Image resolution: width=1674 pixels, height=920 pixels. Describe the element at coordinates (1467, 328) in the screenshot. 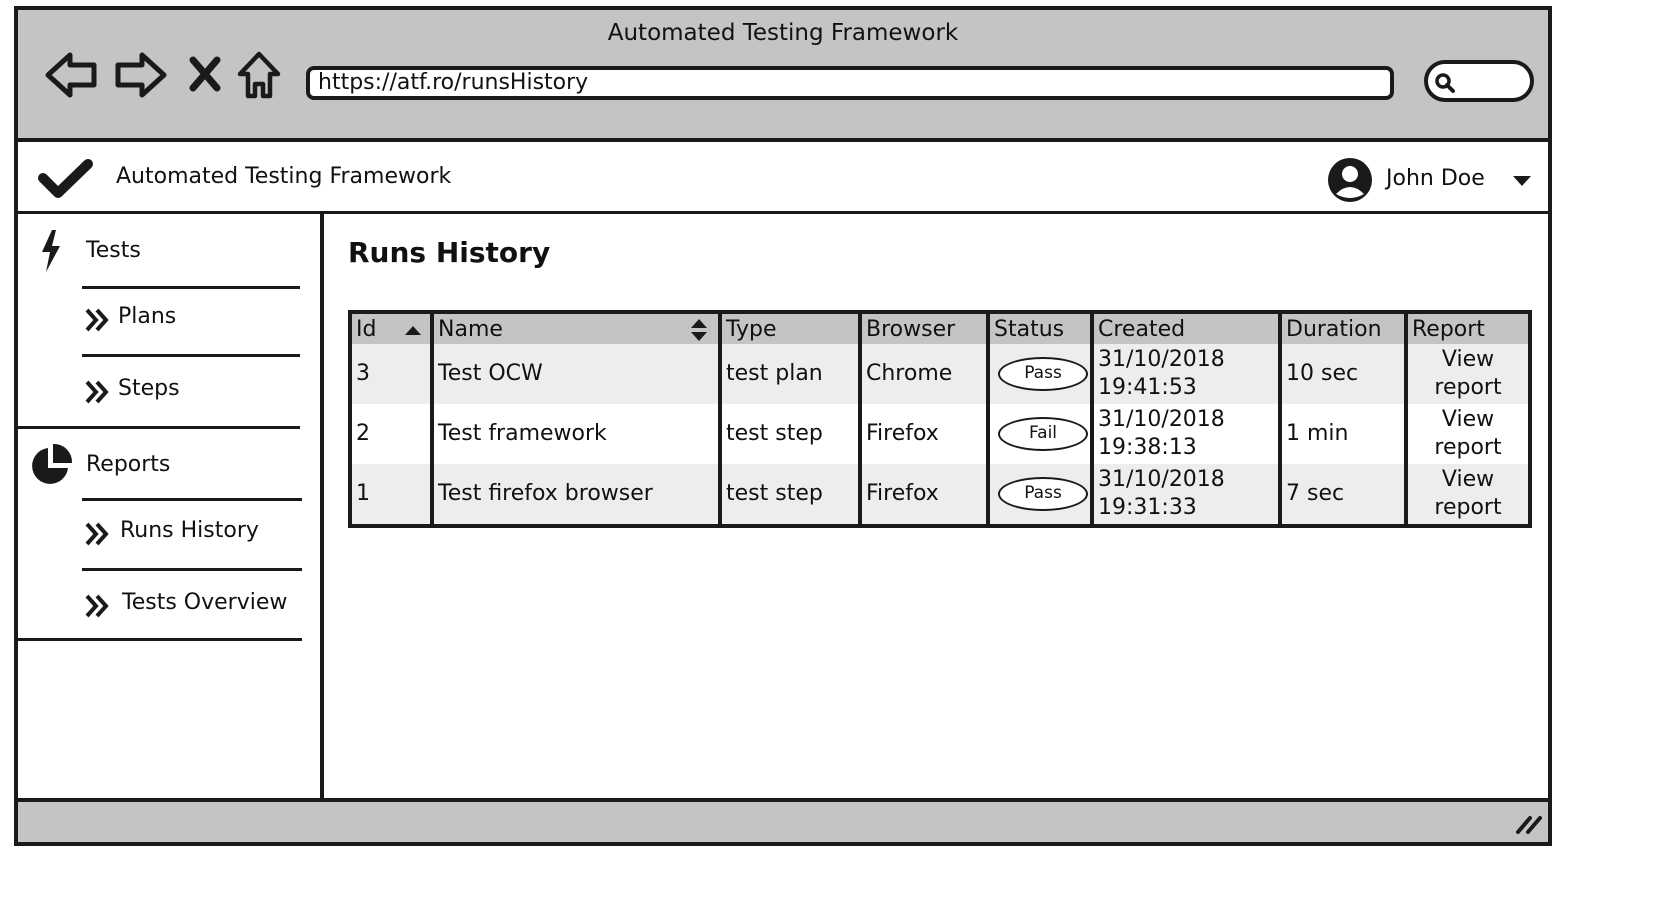

I see `column-header-report: Report` at that location.